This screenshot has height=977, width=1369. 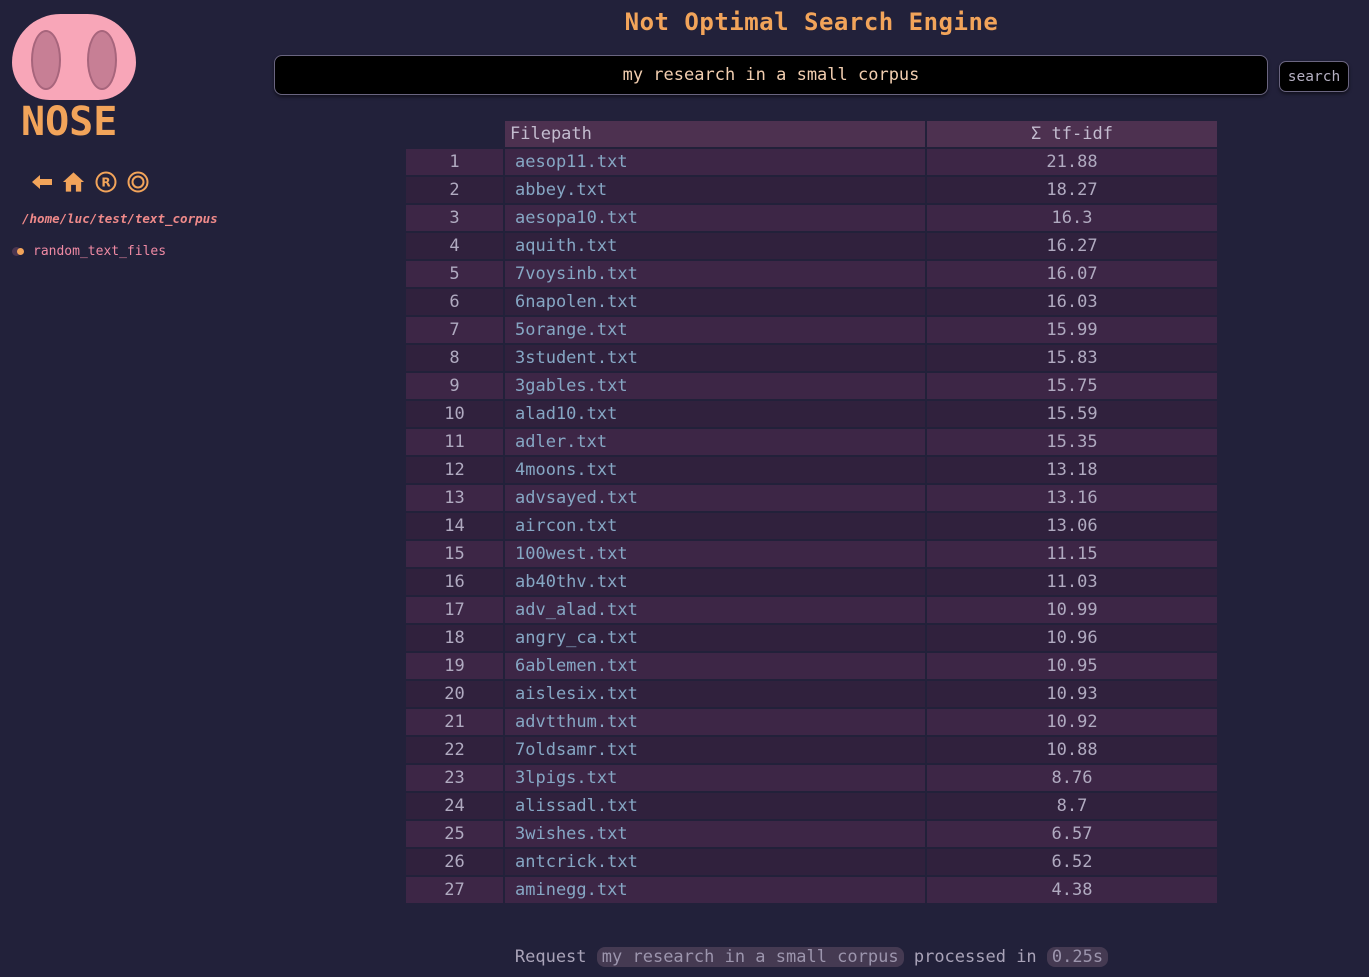 What do you see at coordinates (454, 134) in the screenshot?
I see `column-header-number` at bounding box center [454, 134].